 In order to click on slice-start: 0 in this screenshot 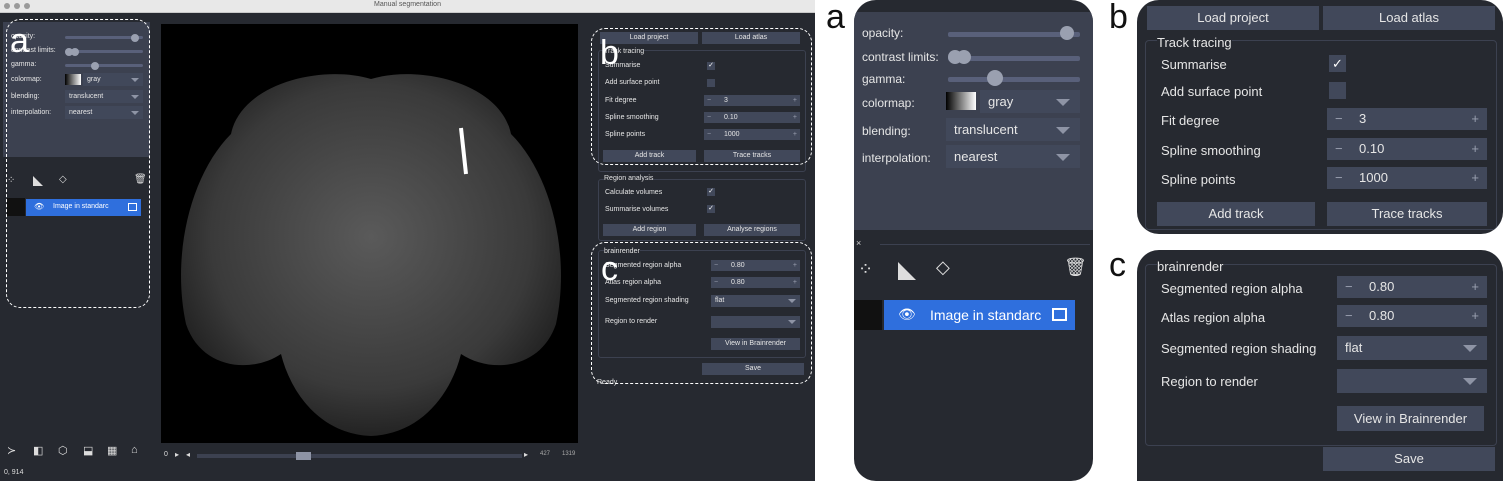, I will do `click(166, 454)`.